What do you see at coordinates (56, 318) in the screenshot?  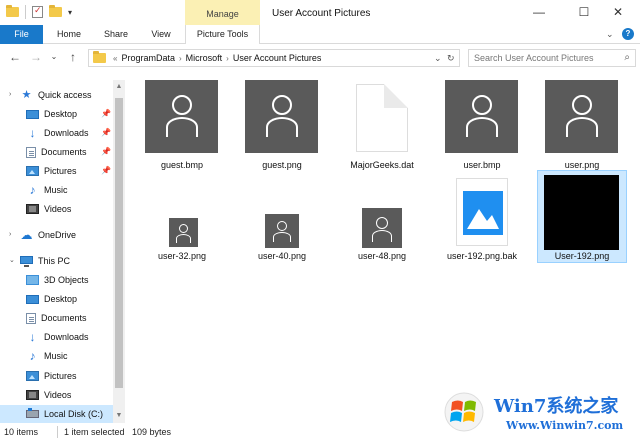 I see `nav-item-documents-pc: Documents` at bounding box center [56, 318].